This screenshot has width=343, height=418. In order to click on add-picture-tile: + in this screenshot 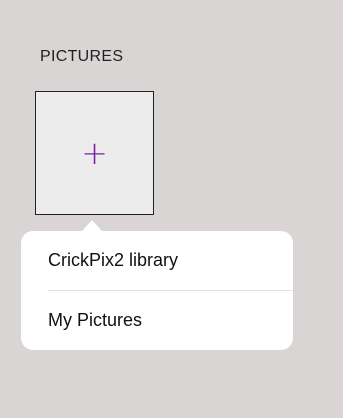, I will do `click(94, 153)`.